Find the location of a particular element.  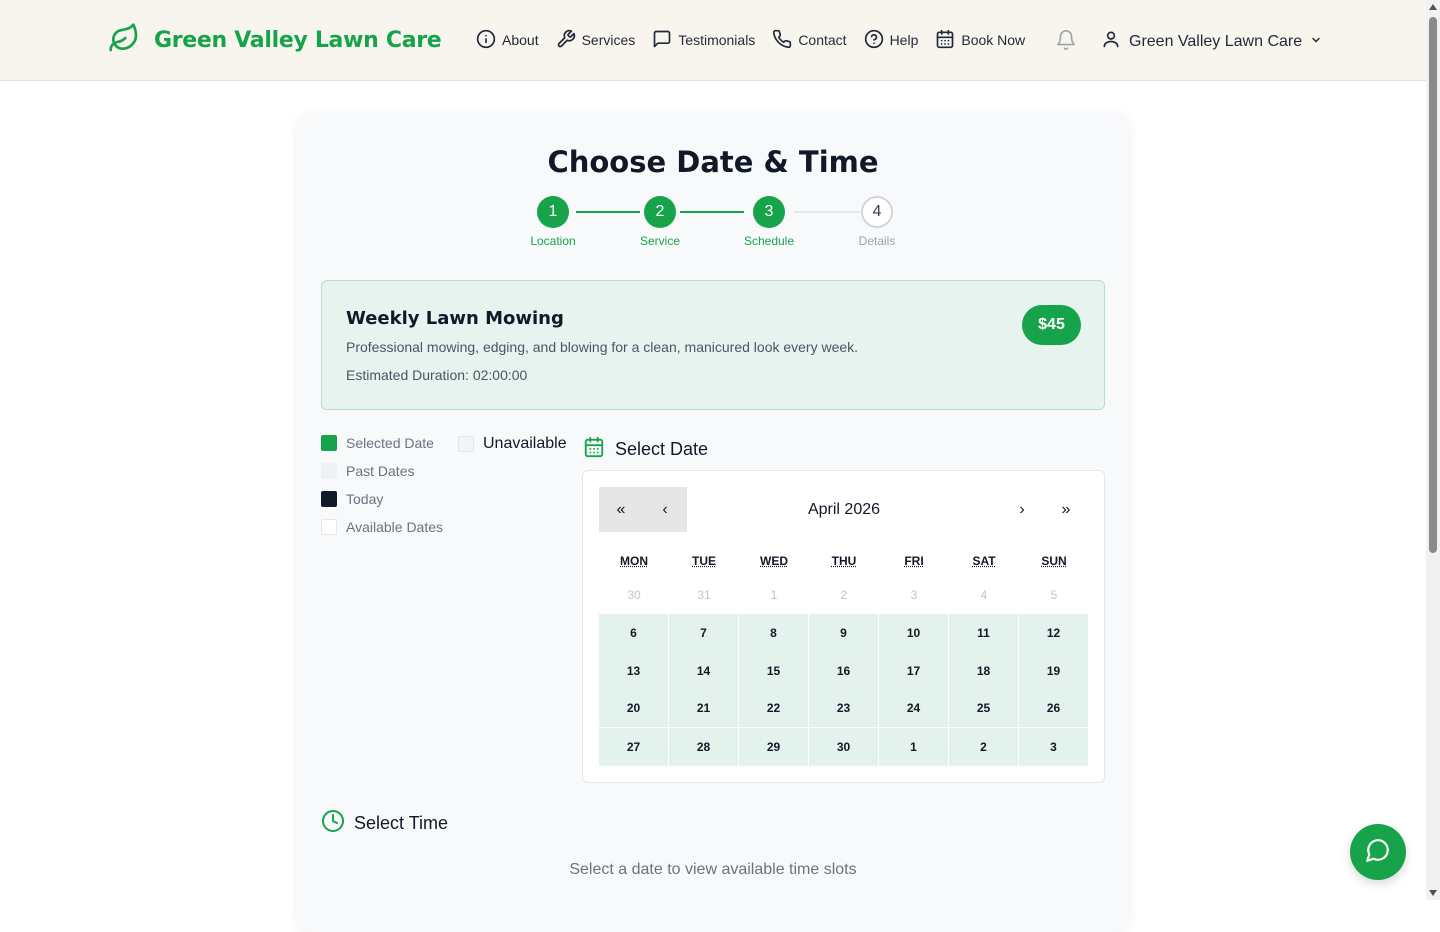

calendar-day: 22 is located at coordinates (773, 708).